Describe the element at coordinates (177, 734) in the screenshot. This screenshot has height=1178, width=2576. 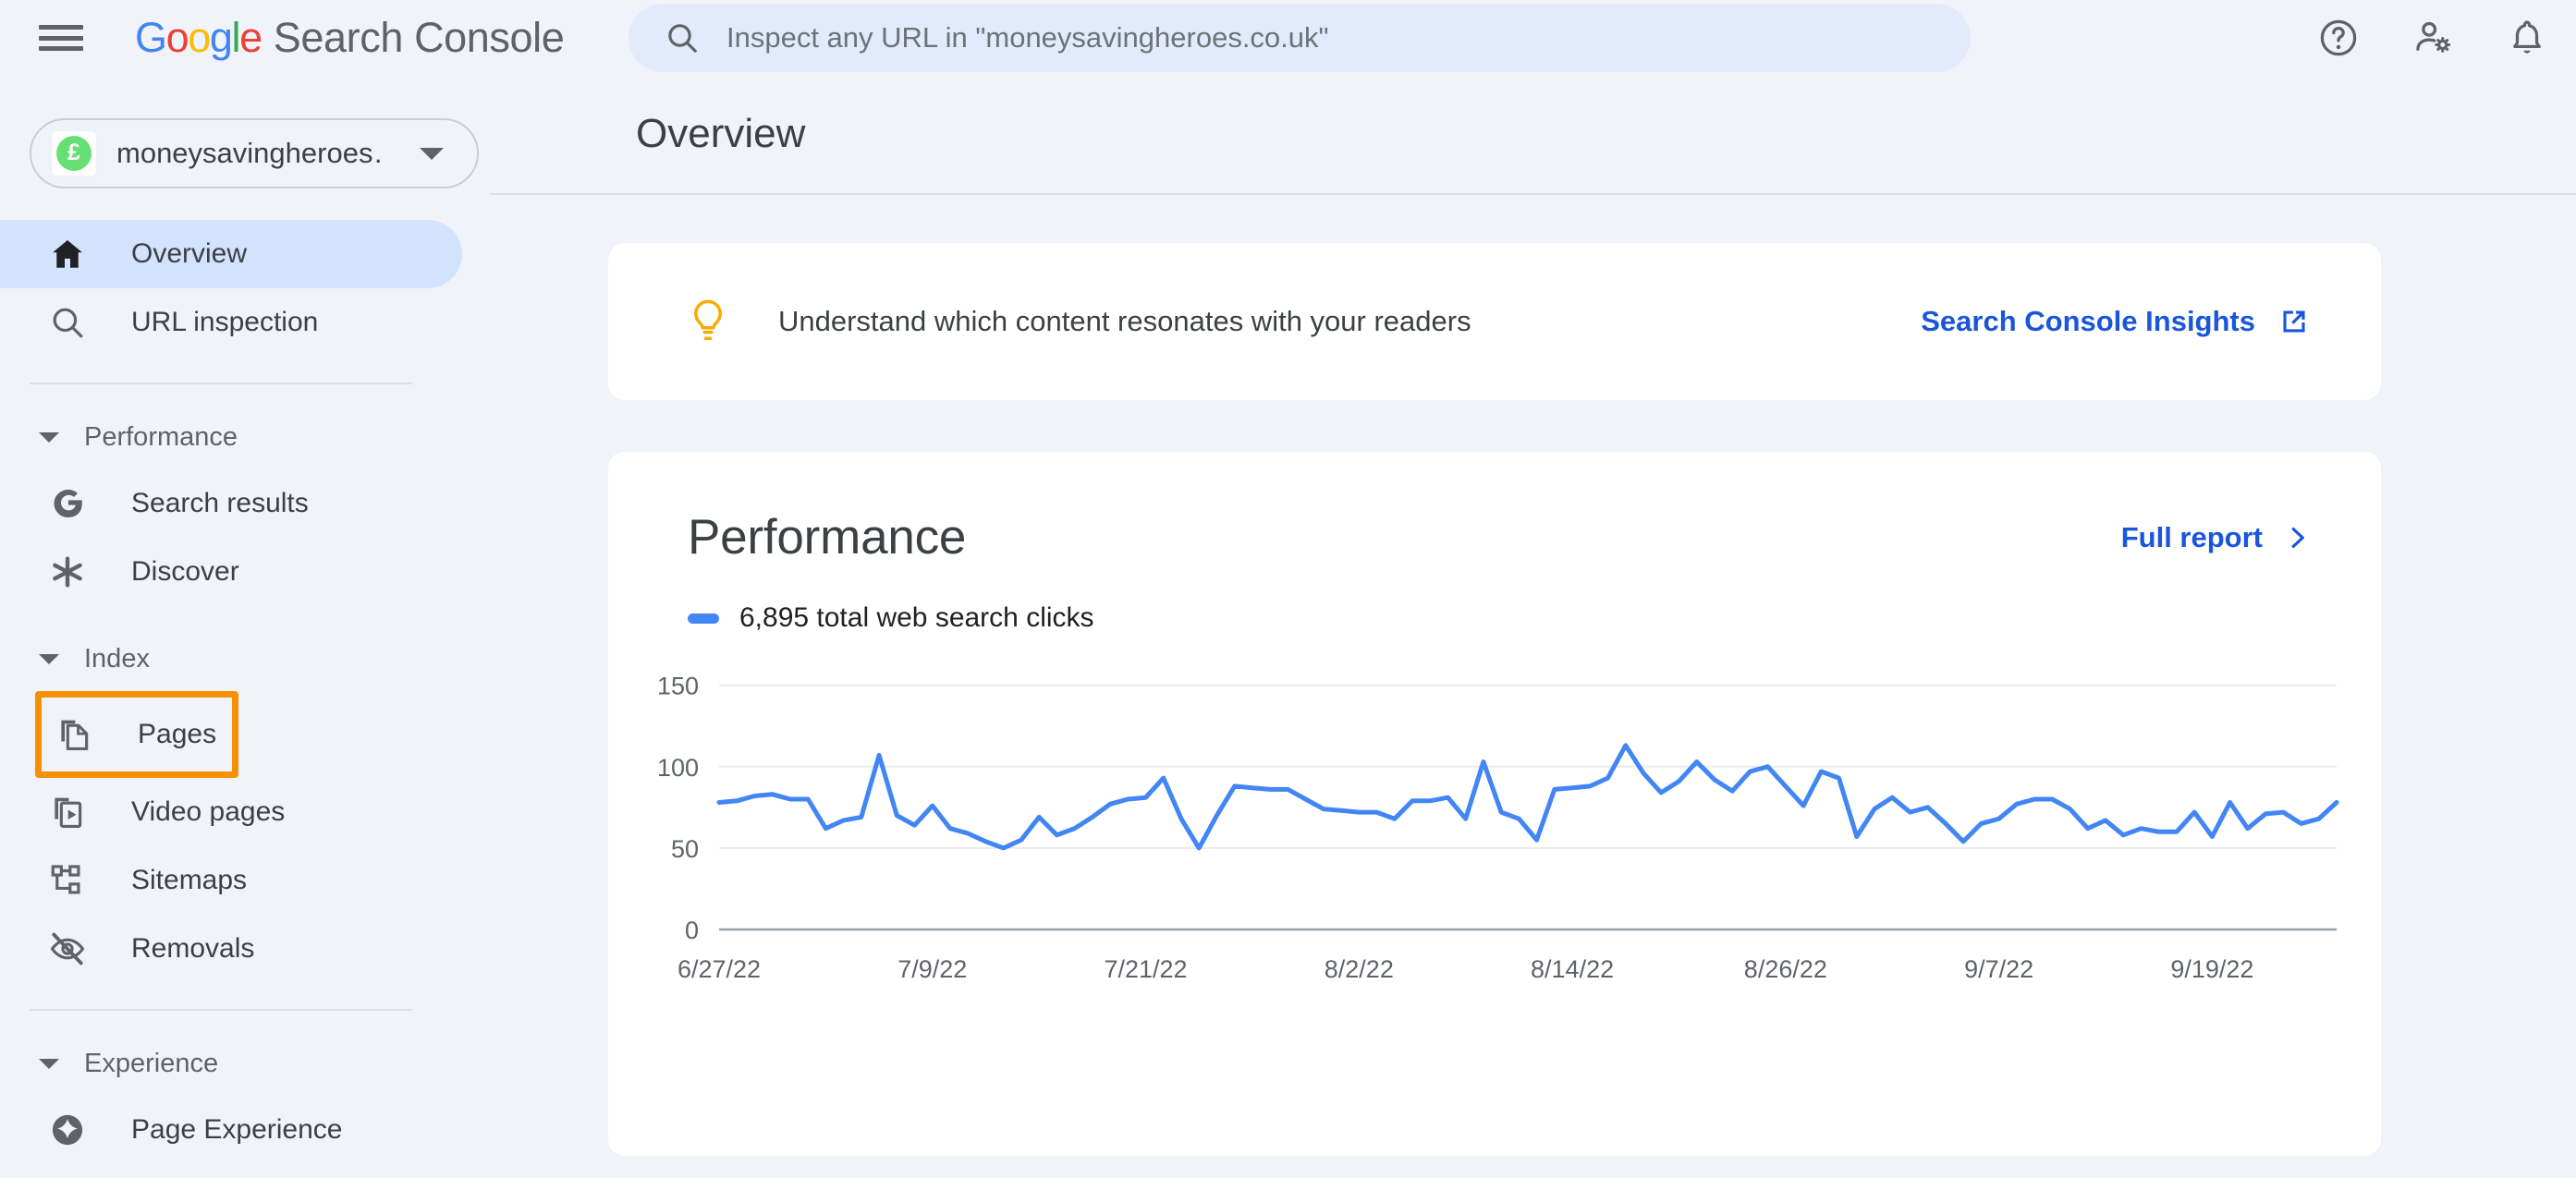
I see `sidebar-item-label: Pages` at that location.